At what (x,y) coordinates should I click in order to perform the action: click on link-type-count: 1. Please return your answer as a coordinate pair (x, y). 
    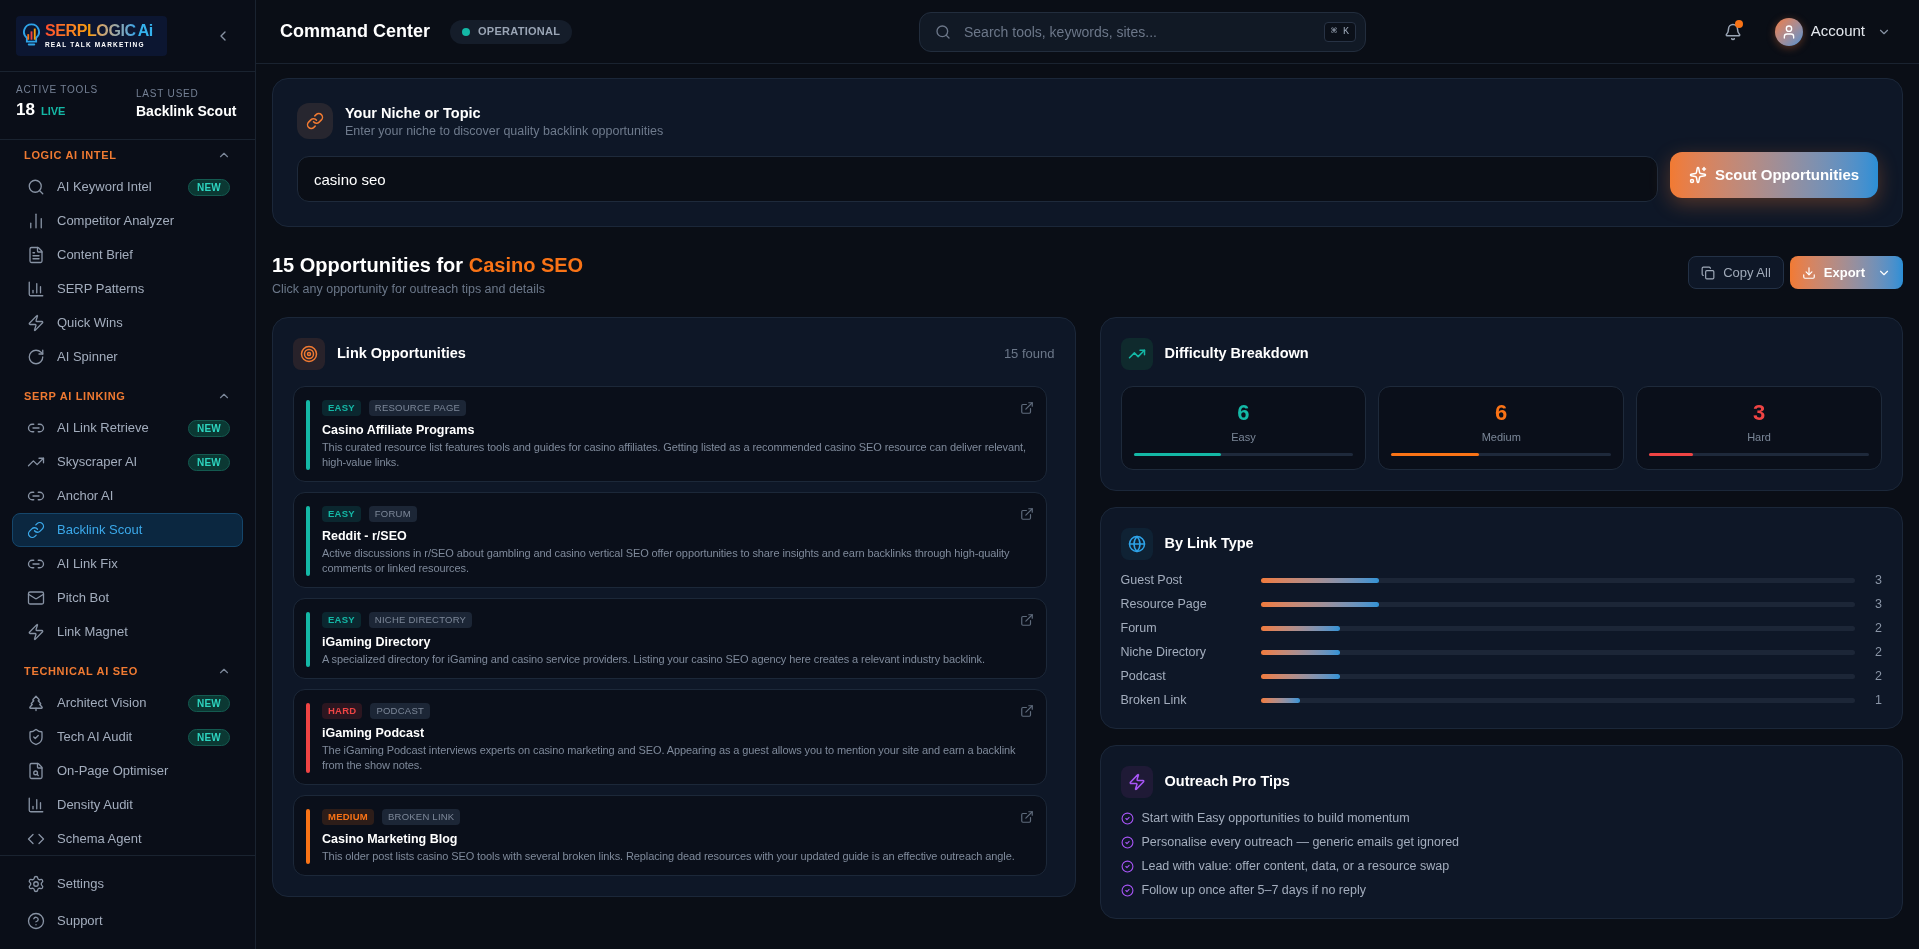
    Looking at the image, I should click on (1878, 700).